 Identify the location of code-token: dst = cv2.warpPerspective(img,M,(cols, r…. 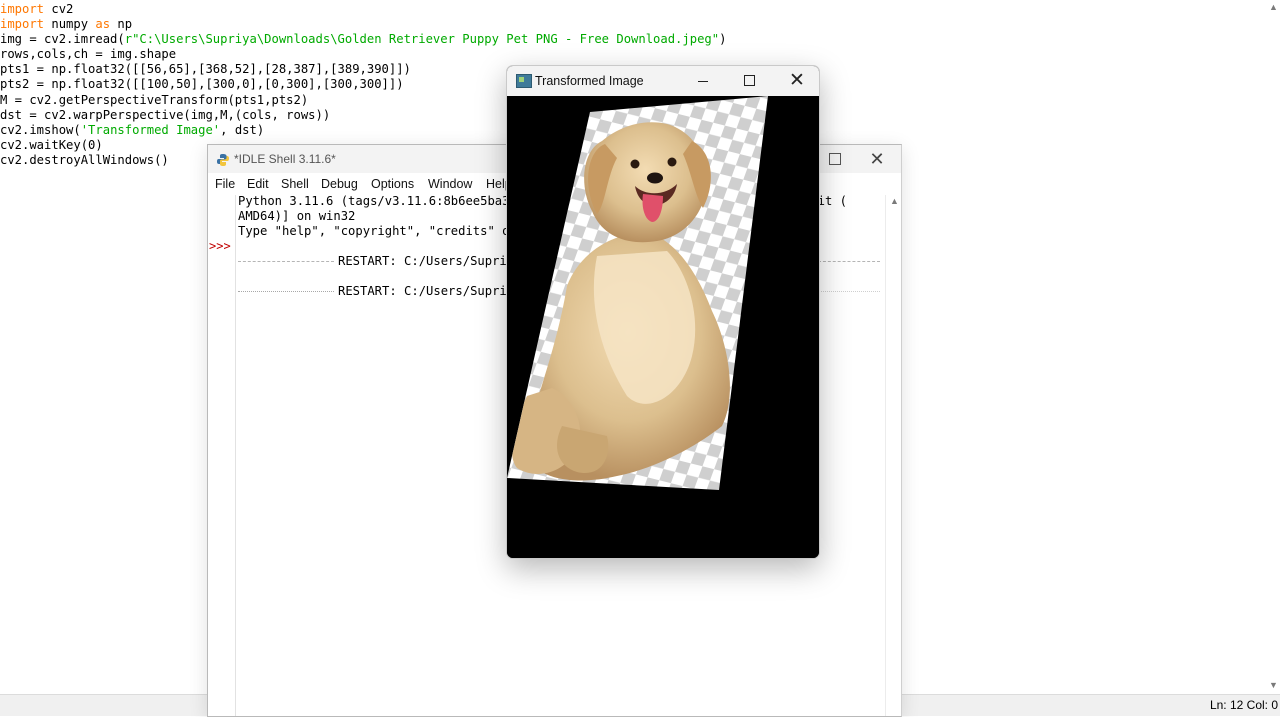
(165, 114).